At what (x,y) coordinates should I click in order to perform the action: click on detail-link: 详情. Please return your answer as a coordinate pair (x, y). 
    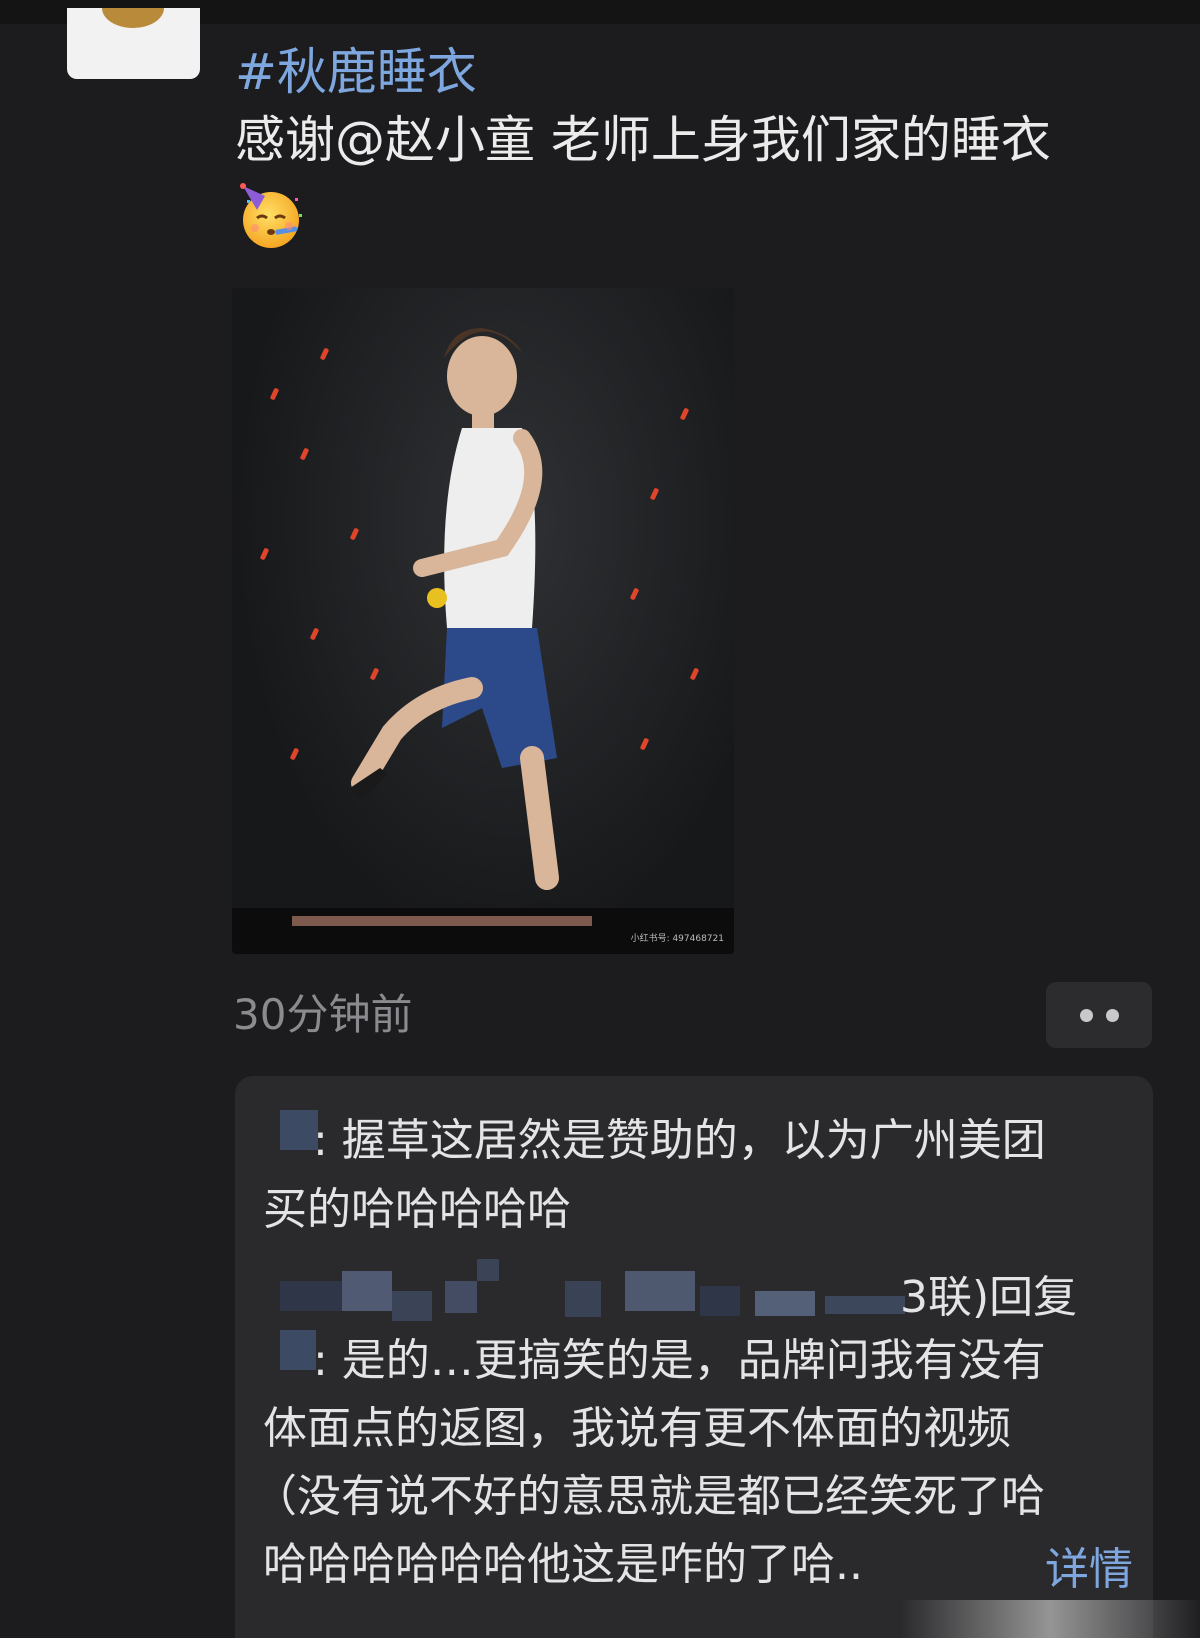
    Looking at the image, I should click on (1089, 1570).